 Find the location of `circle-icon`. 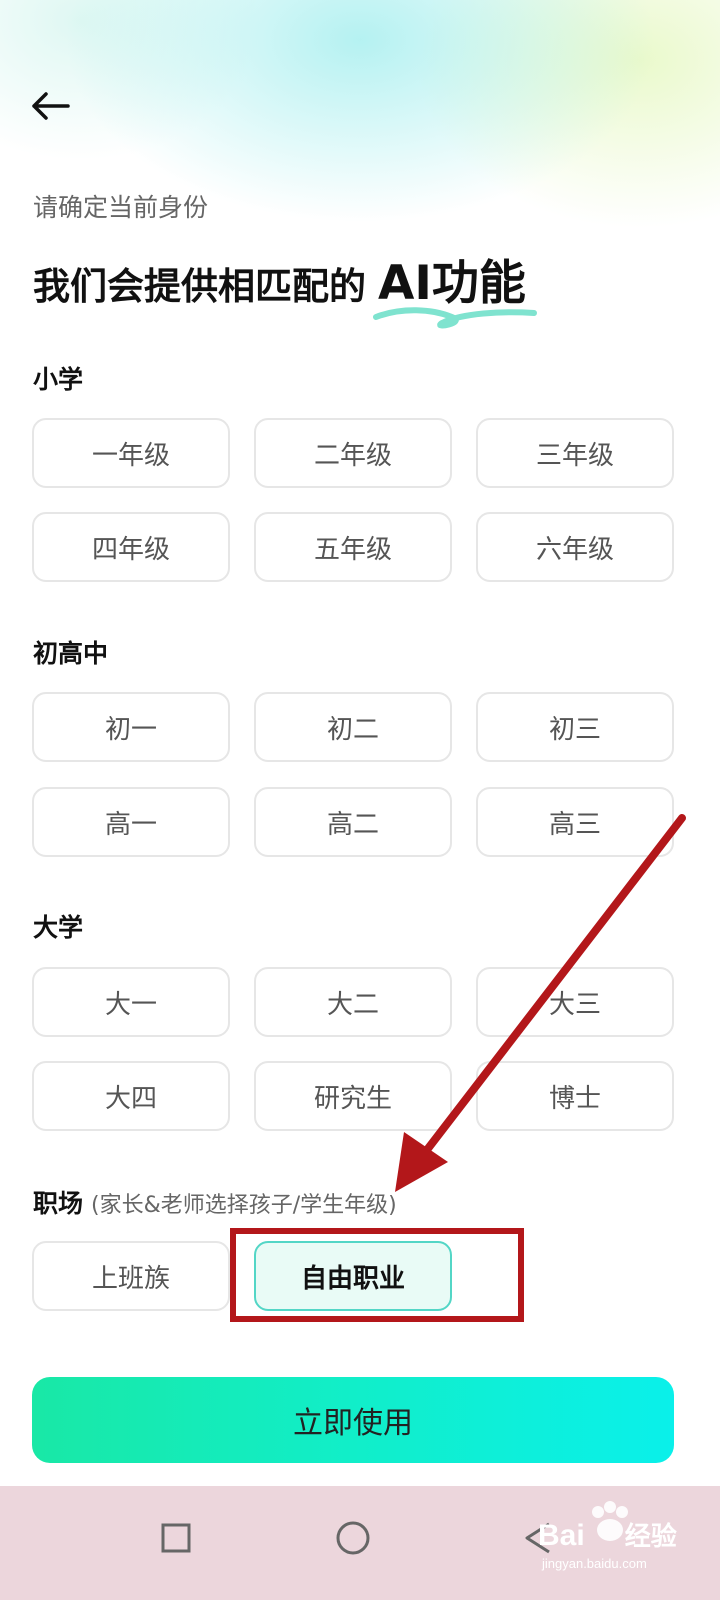

circle-icon is located at coordinates (353, 1538).